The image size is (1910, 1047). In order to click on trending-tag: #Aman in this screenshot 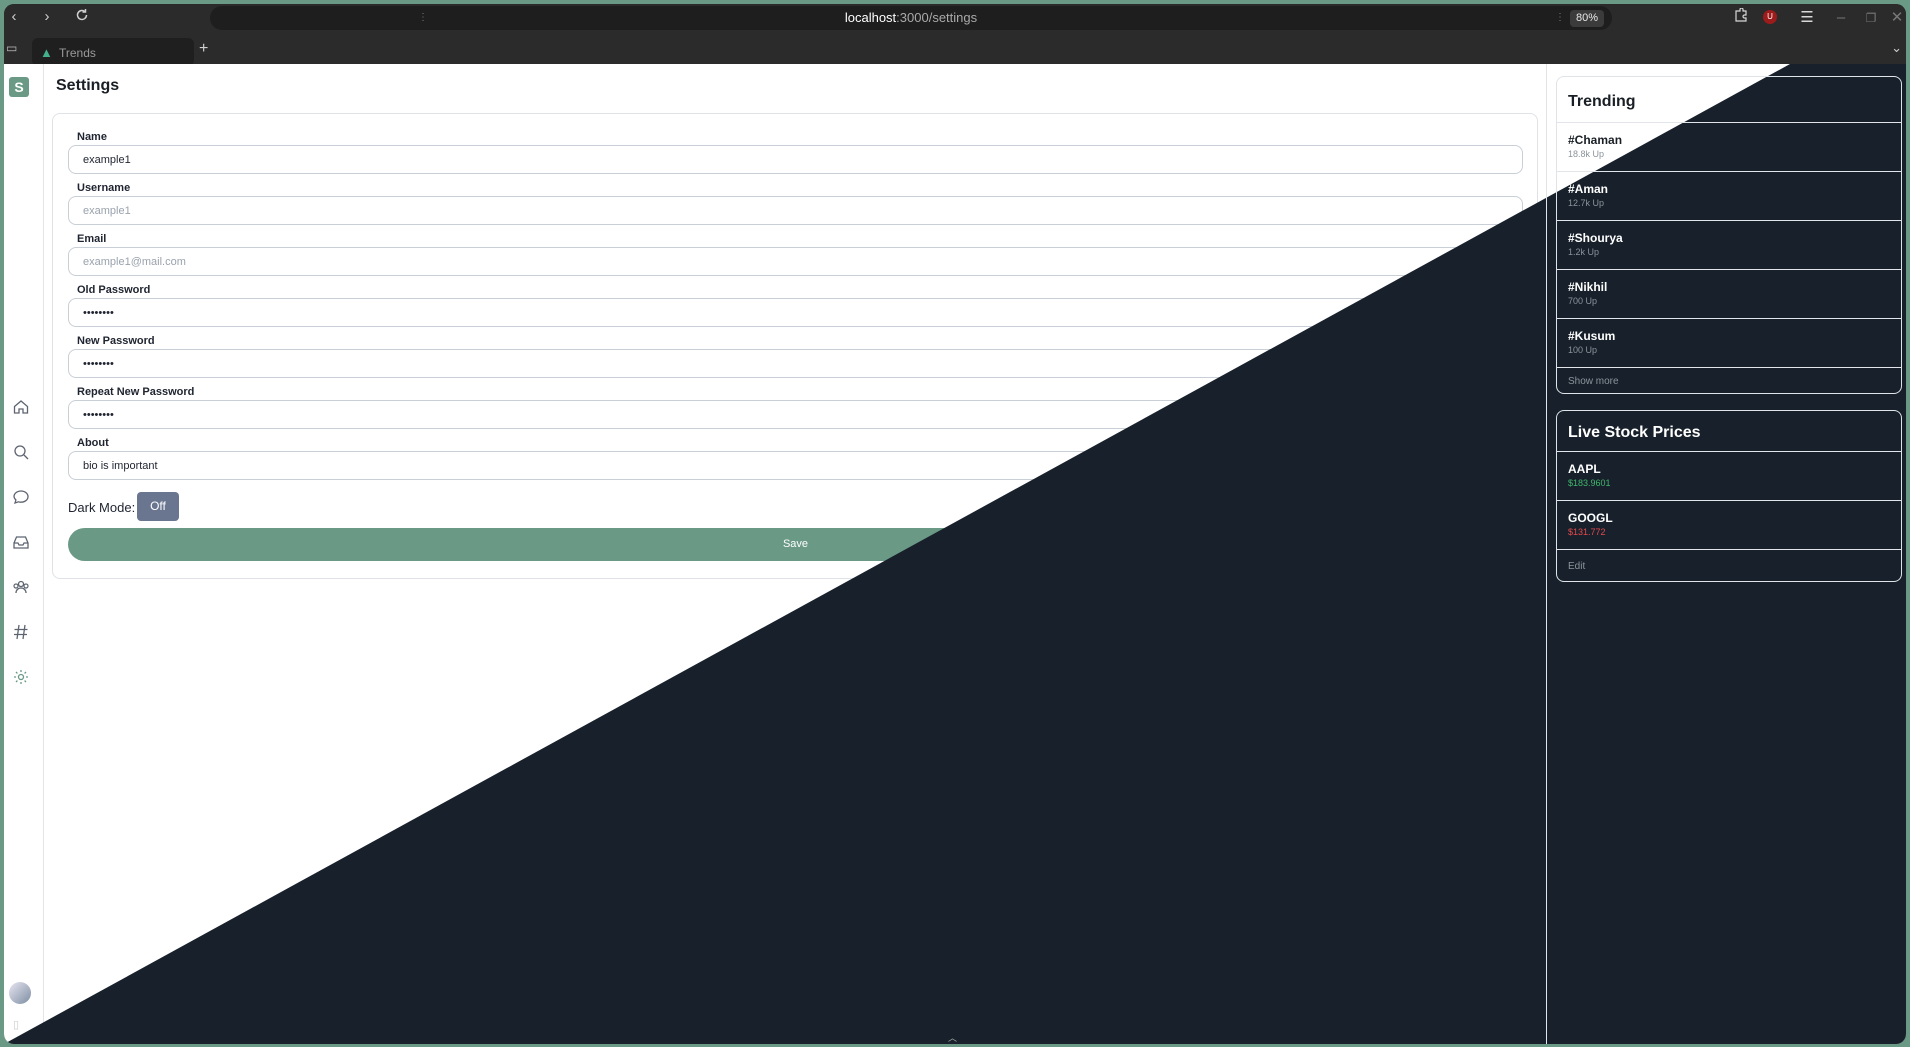, I will do `click(1588, 189)`.